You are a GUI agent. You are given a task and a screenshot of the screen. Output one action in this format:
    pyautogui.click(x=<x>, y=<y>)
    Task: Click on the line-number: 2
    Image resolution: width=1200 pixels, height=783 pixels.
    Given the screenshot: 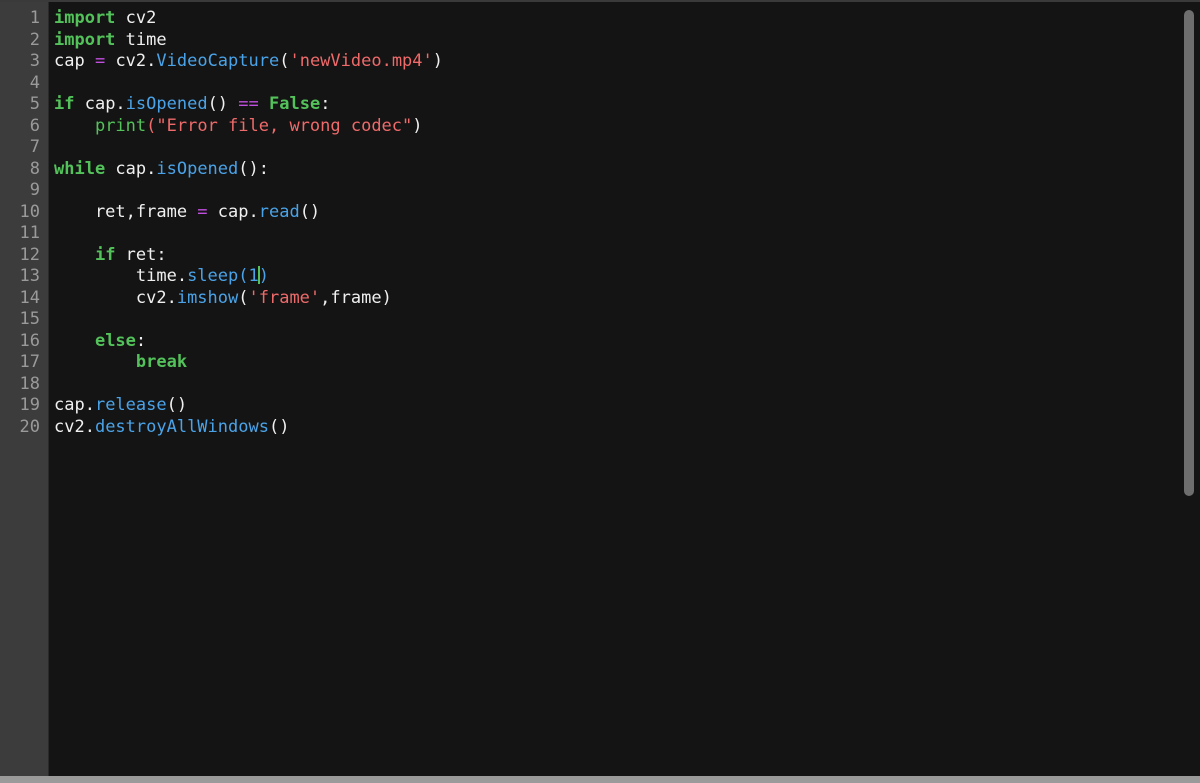 What is the action you would take?
    pyautogui.click(x=34, y=39)
    